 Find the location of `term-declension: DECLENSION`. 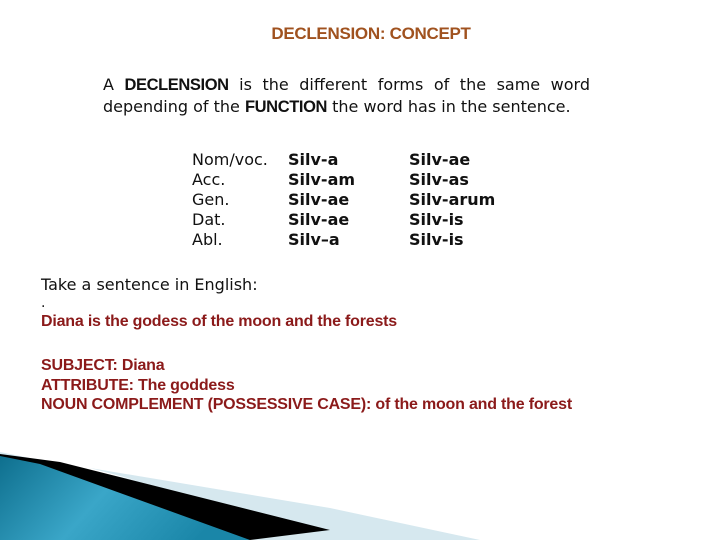

term-declension: DECLENSION is located at coordinates (176, 85).